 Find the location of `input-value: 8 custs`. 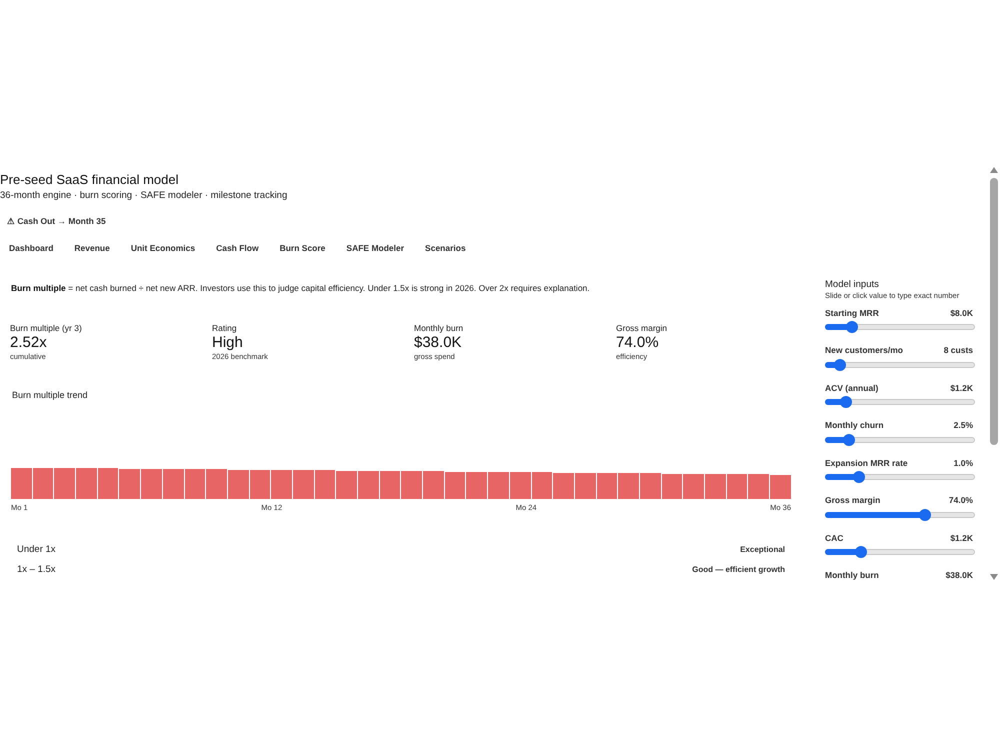

input-value: 8 custs is located at coordinates (958, 350).